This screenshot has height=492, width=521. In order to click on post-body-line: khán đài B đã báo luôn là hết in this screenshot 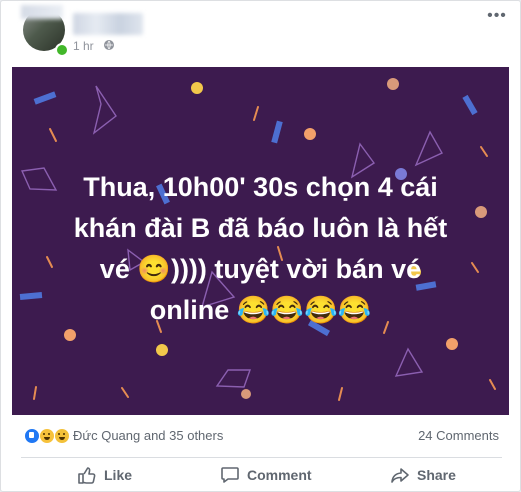, I will do `click(260, 228)`.